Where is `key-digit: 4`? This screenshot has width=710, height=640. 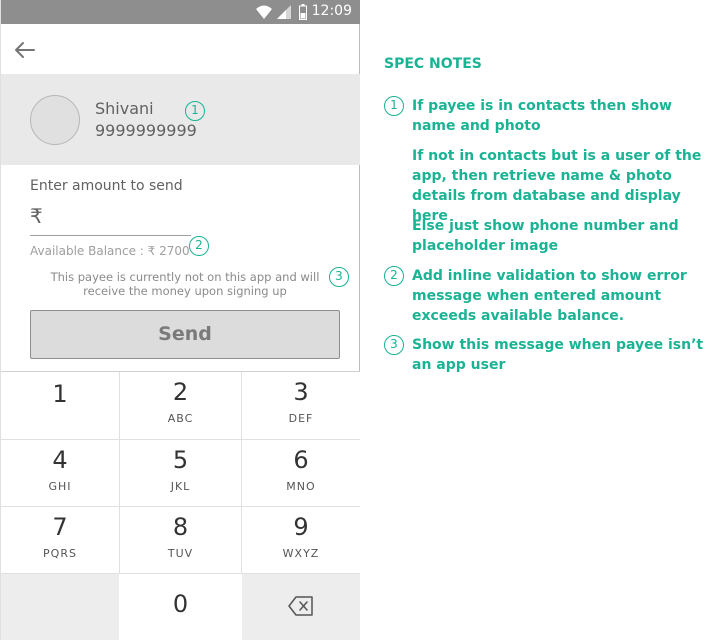 key-digit: 4 is located at coordinates (60, 460).